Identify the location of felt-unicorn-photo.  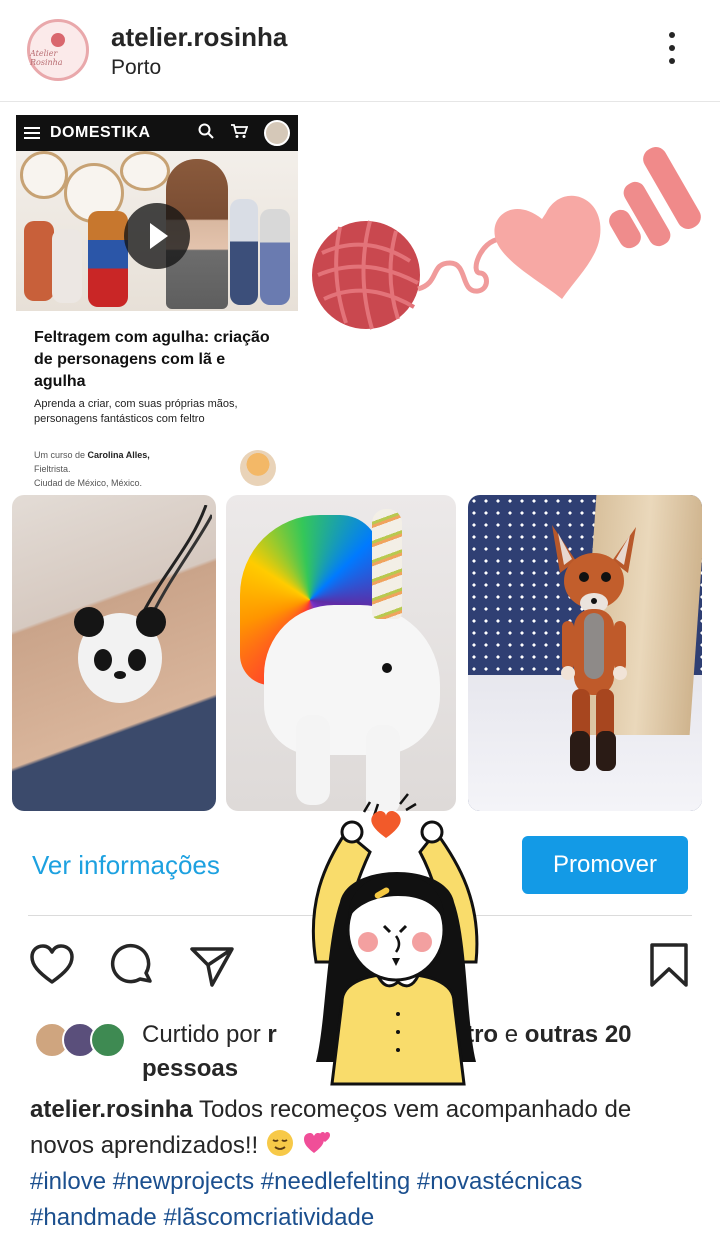
(341, 653).